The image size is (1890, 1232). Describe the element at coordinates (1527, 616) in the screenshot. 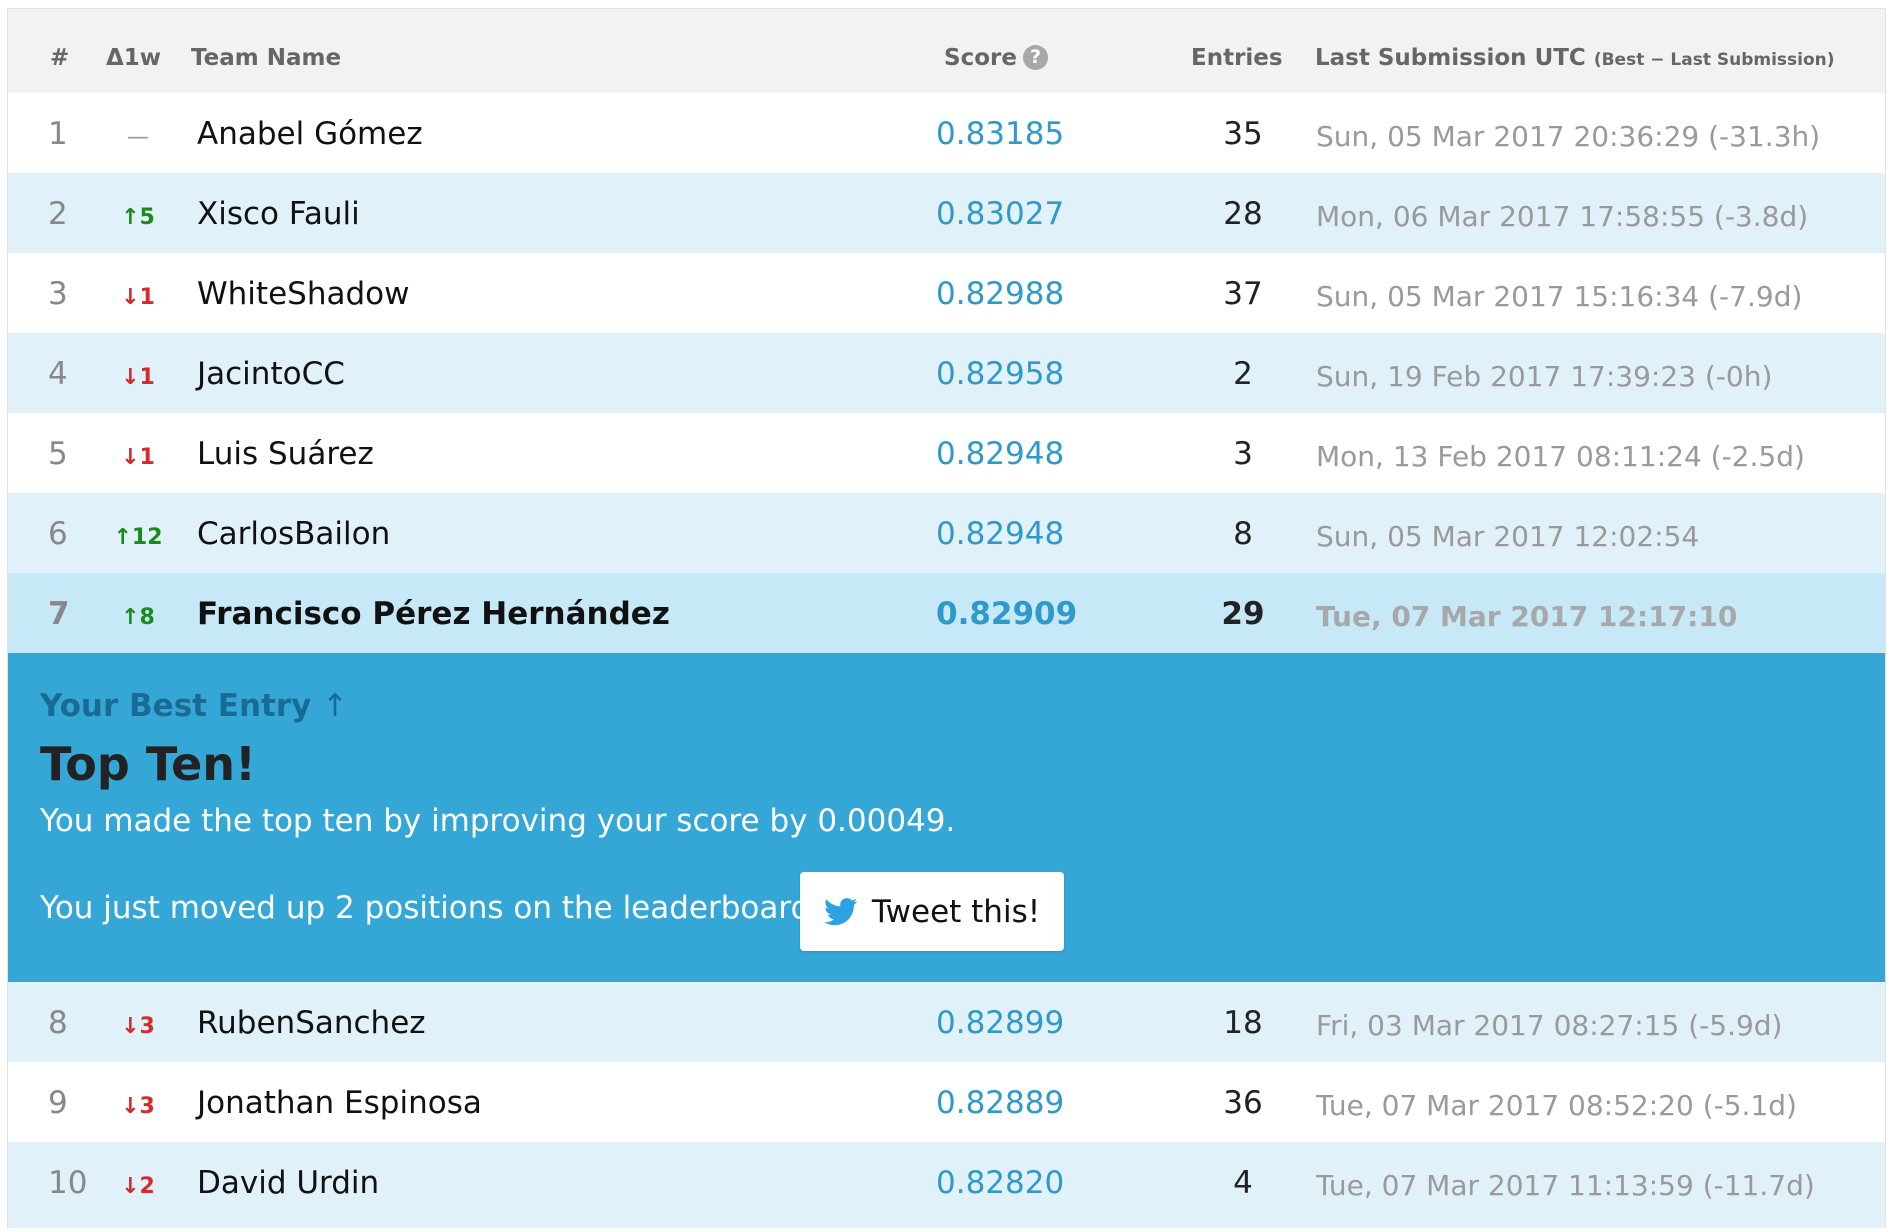

I see `last-submission-cell: Tue, 07 Mar 2017 12:17:10` at that location.